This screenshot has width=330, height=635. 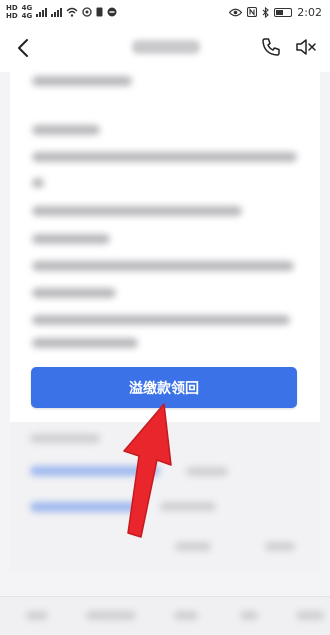 What do you see at coordinates (283, 12) in the screenshot?
I see `battery-icon` at bounding box center [283, 12].